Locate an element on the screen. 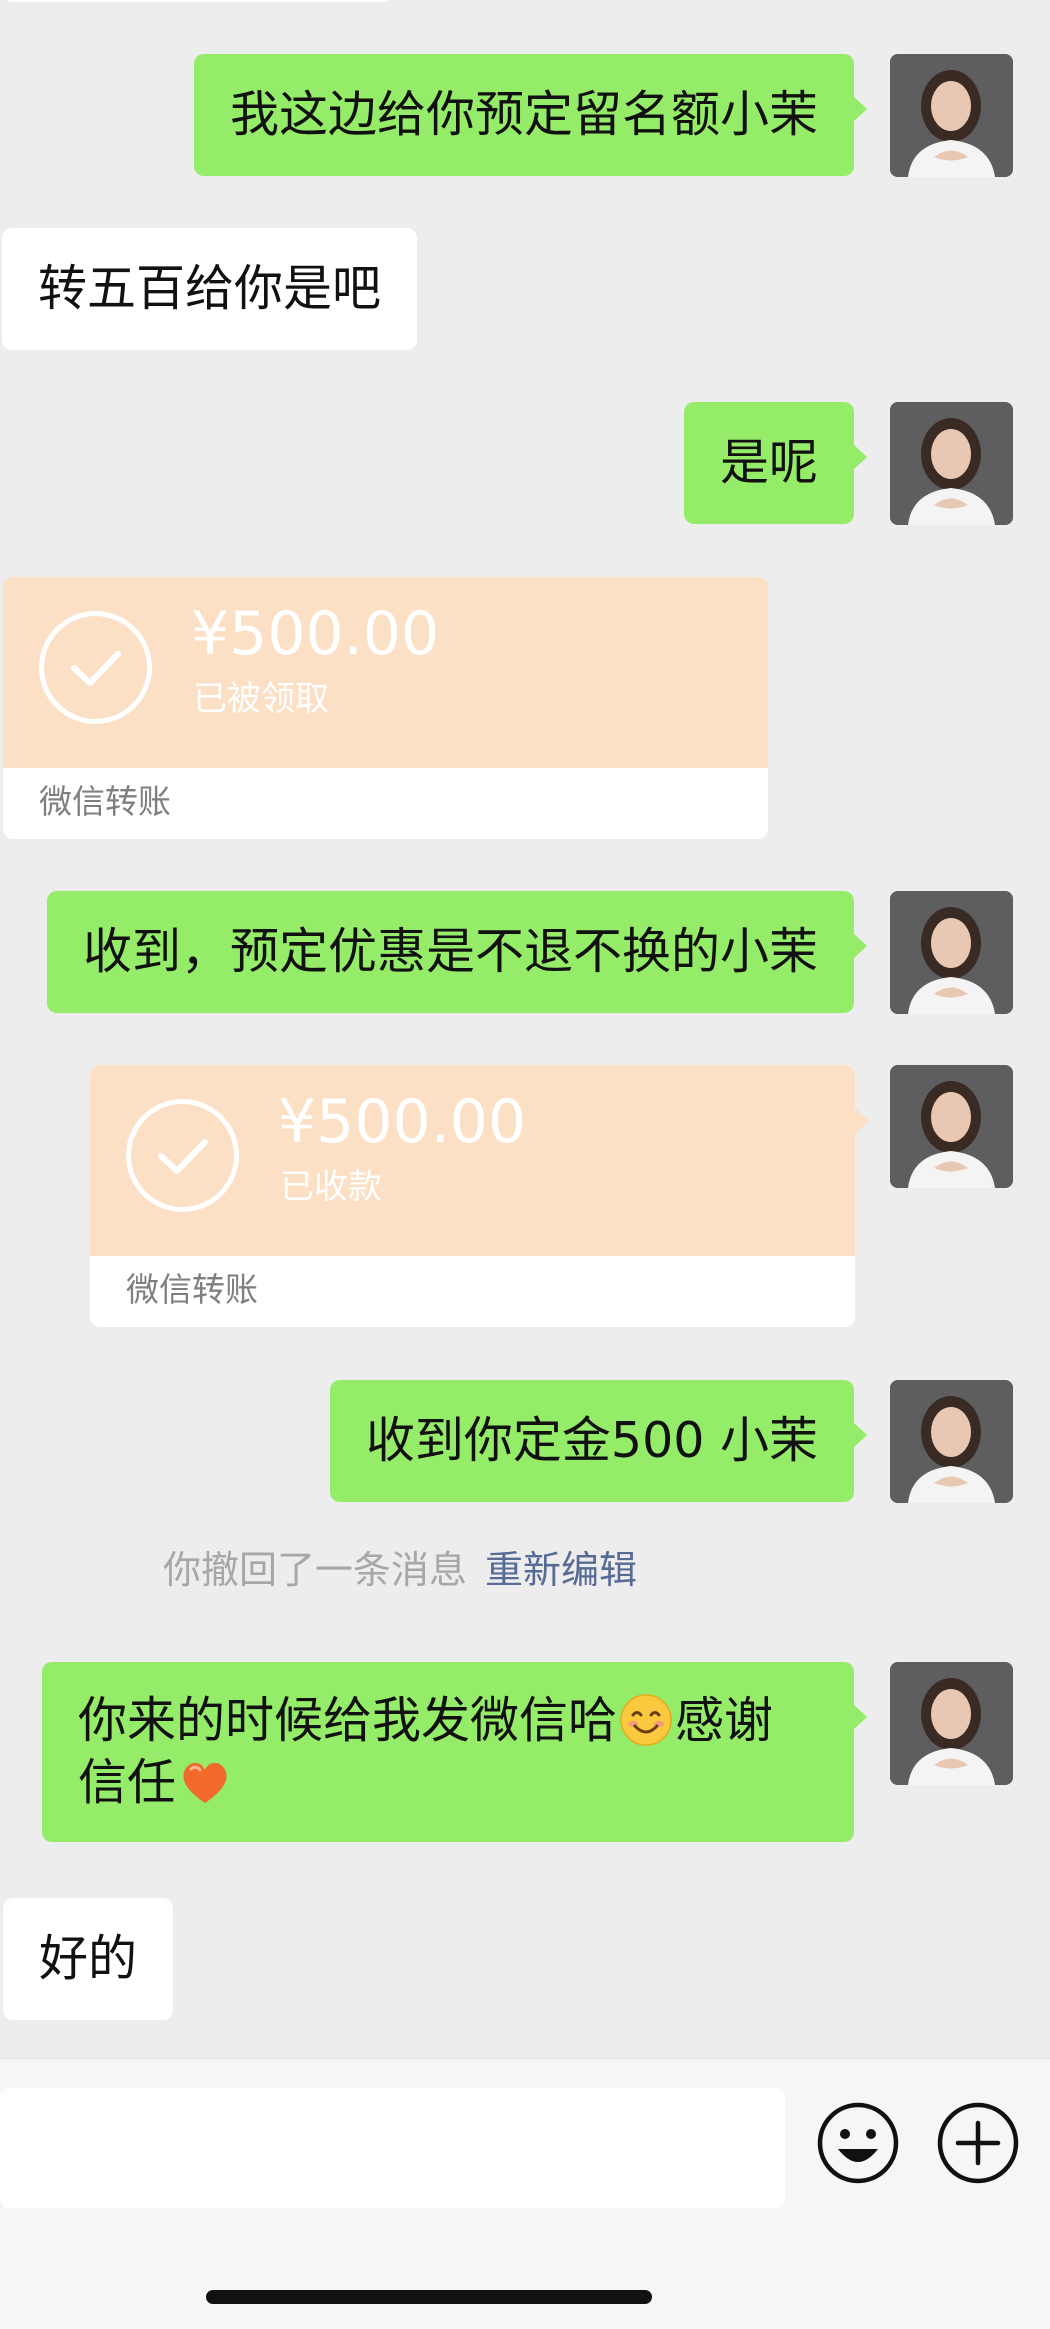  plus-circle-icon is located at coordinates (978, 2143).